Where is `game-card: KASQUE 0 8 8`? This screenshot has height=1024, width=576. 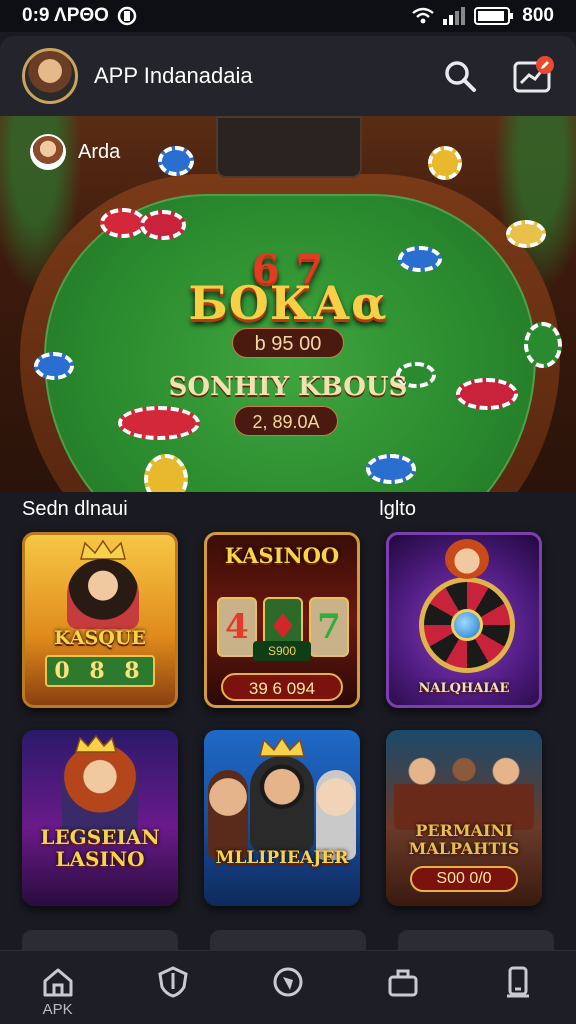 game-card: KASQUE 0 8 8 is located at coordinates (100, 620).